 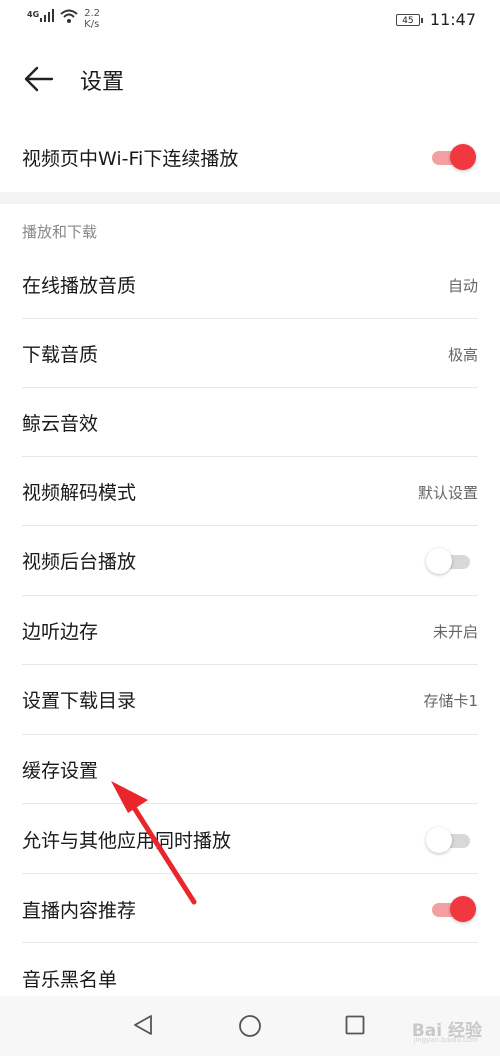 What do you see at coordinates (447, 493) in the screenshot?
I see `setting-value: 默认设置` at bounding box center [447, 493].